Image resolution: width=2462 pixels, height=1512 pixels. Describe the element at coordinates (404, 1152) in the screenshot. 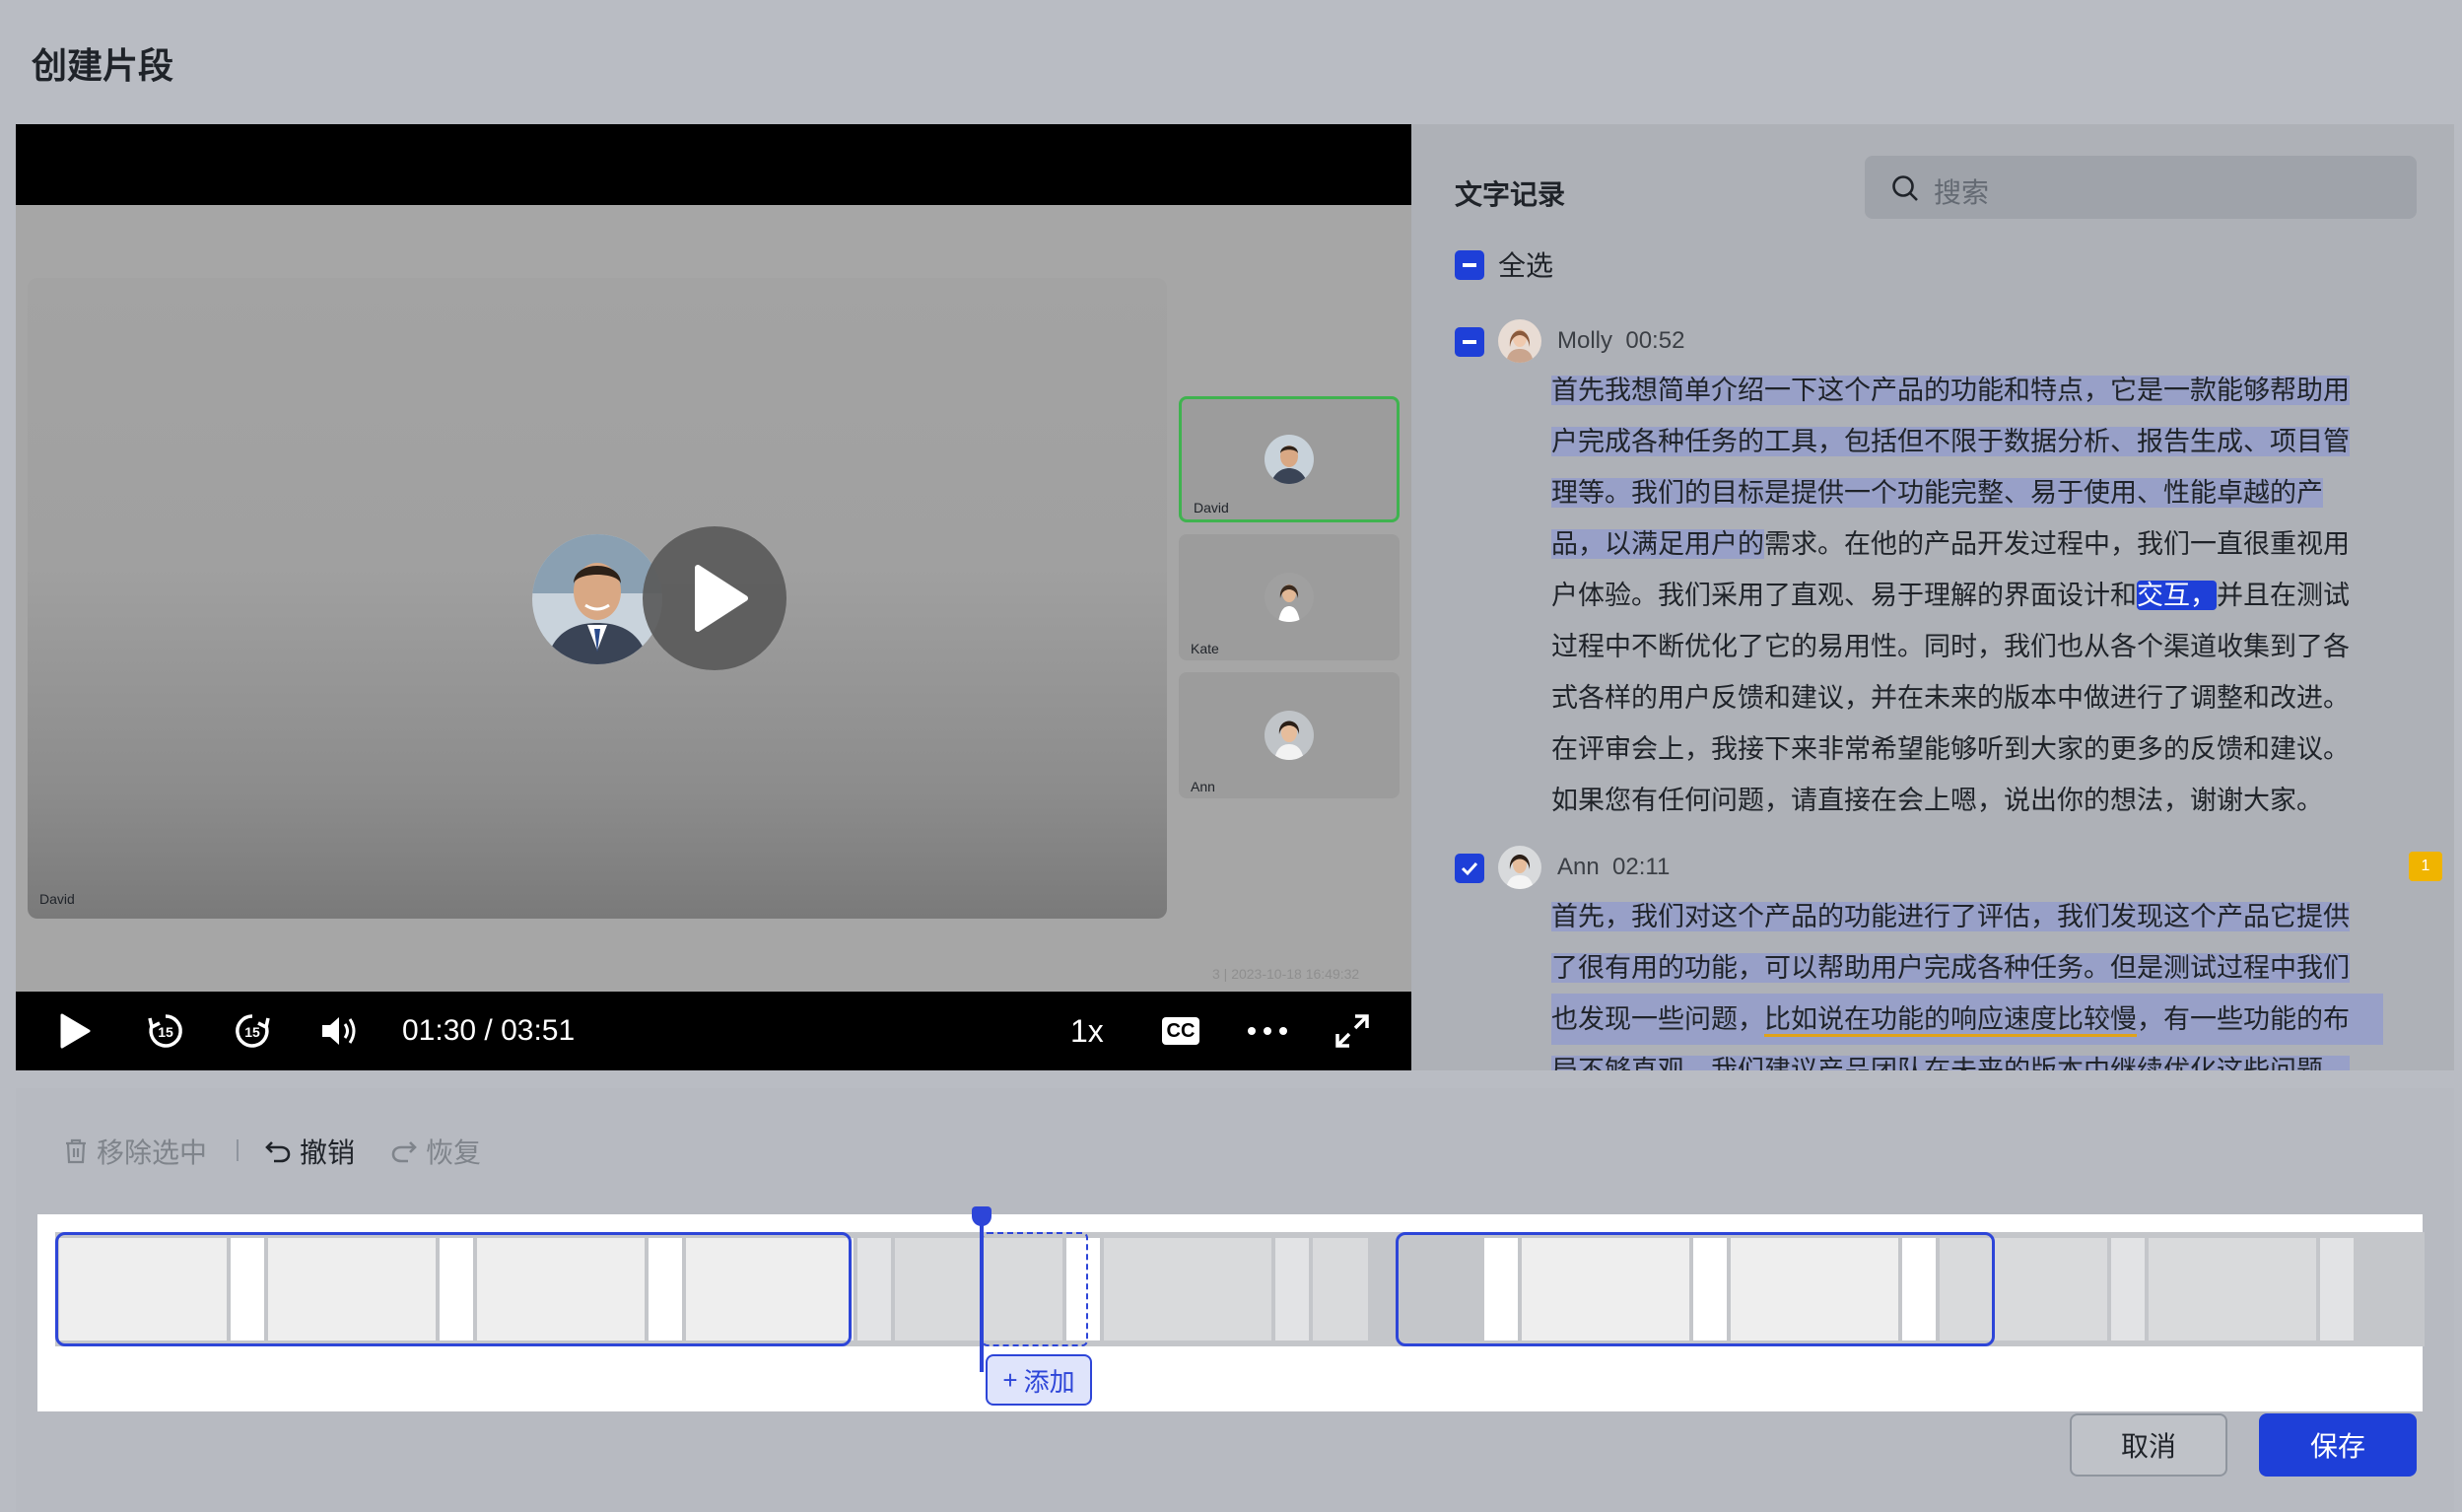

I see `redo-icon` at that location.